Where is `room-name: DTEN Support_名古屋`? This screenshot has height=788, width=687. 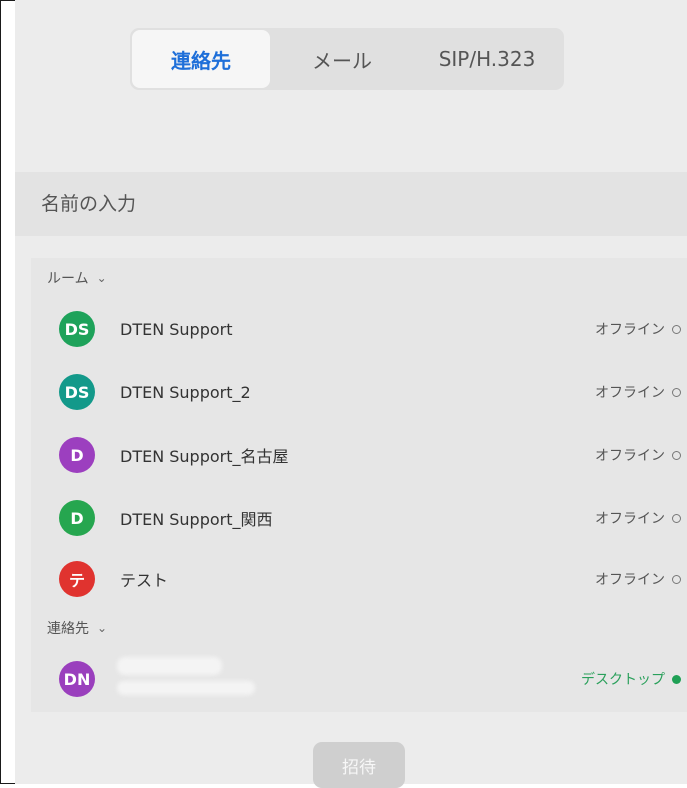 room-name: DTEN Support_名古屋 is located at coordinates (204, 456).